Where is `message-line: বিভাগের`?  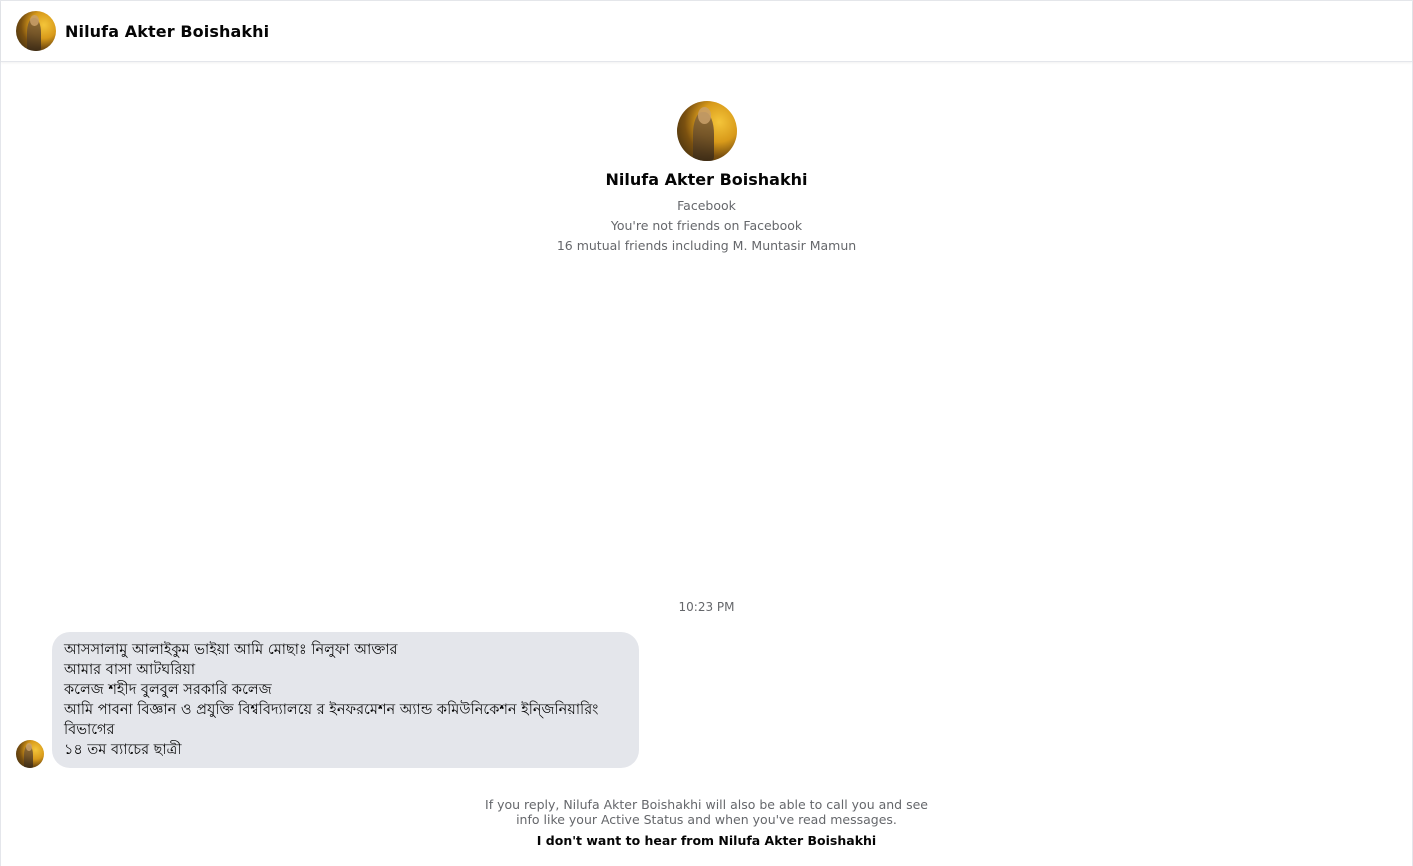
message-line: বিভাগের is located at coordinates (89, 730).